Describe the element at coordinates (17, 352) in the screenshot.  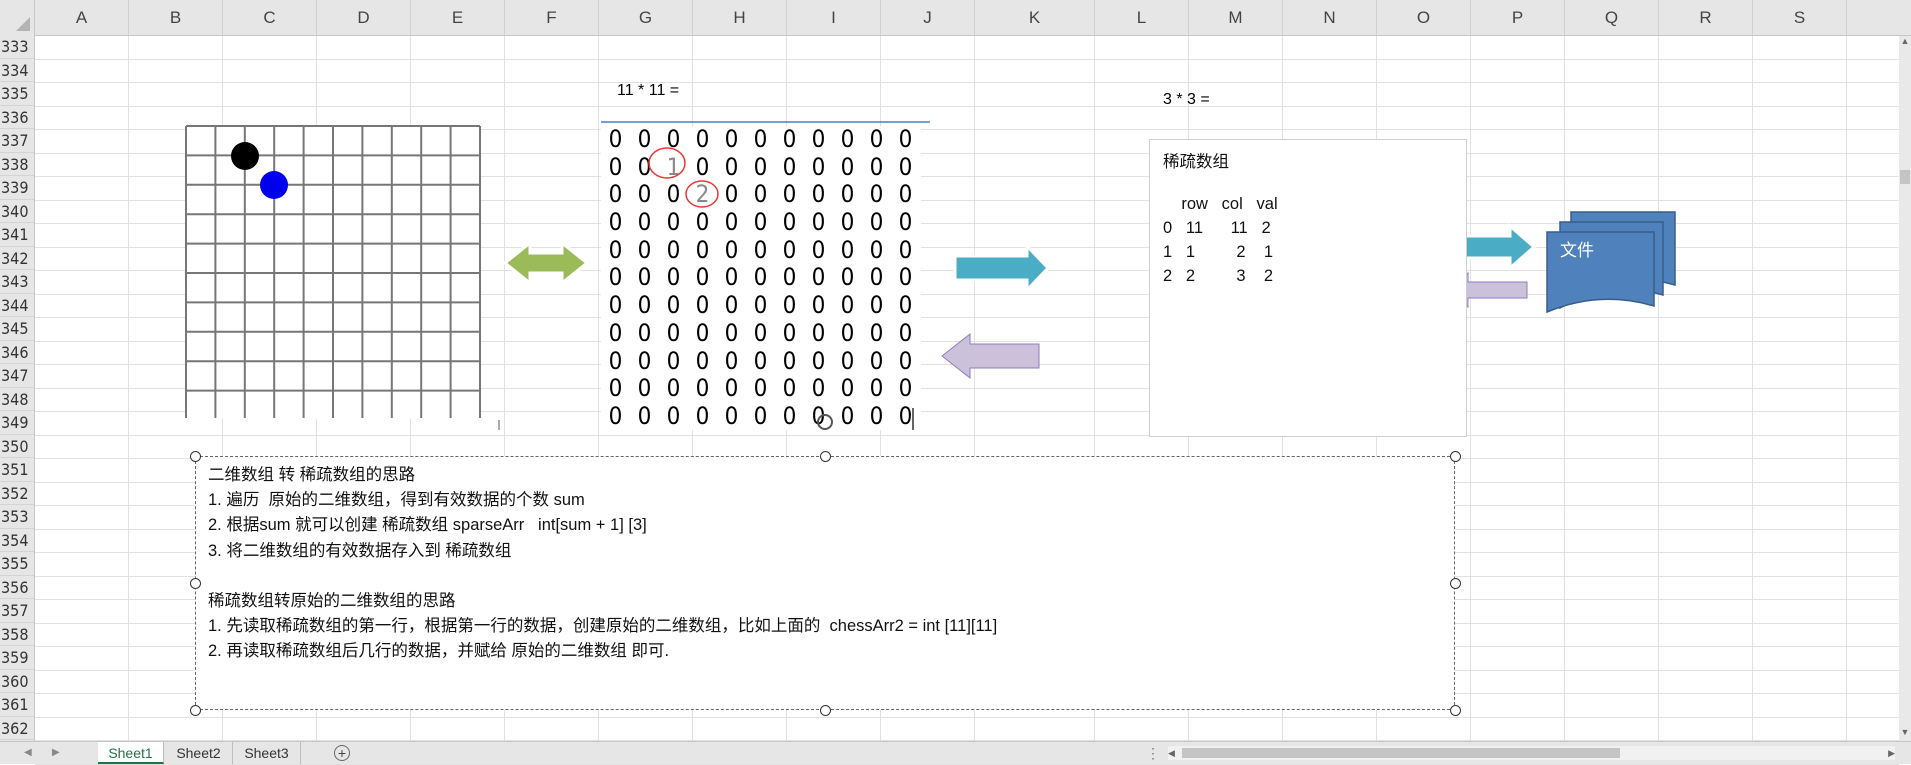
I see `row-header-346: 346` at that location.